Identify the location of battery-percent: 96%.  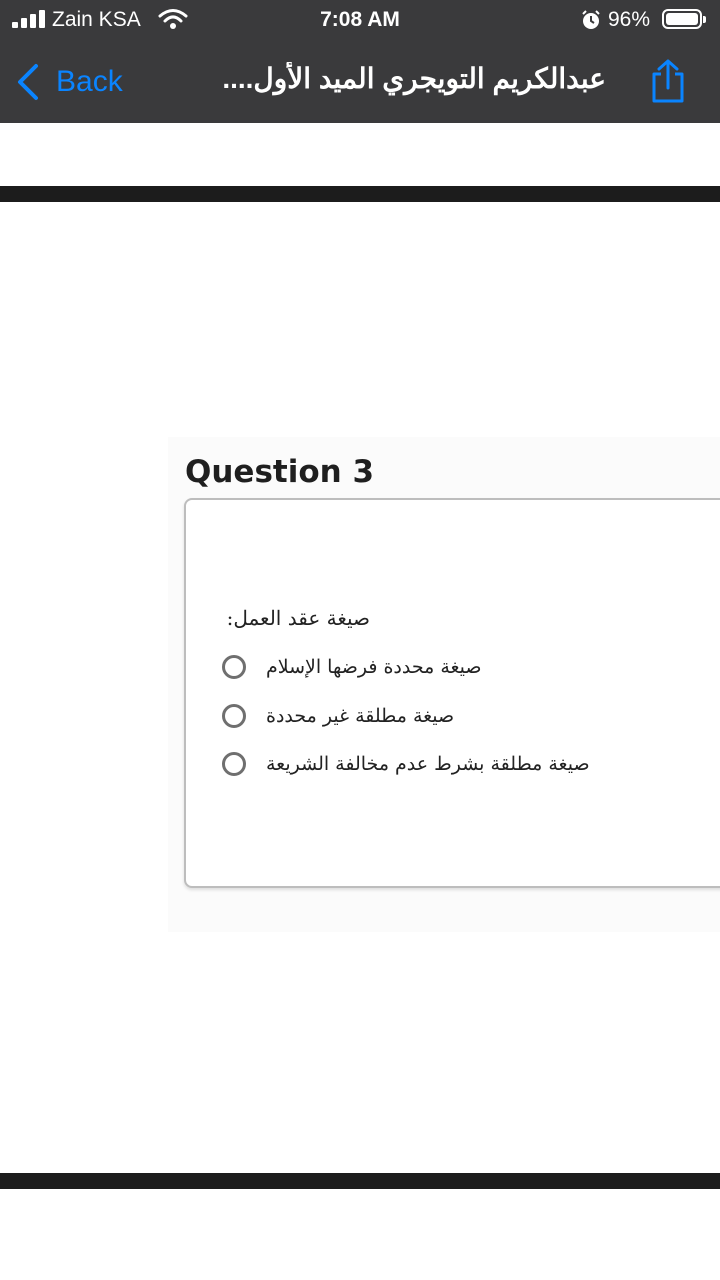
(629, 19).